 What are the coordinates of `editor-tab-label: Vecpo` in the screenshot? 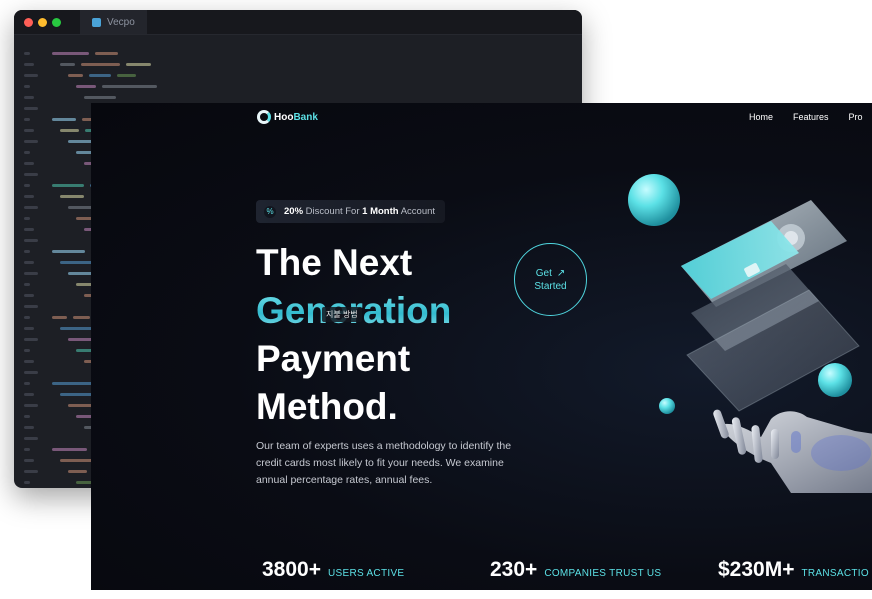 It's located at (121, 22).